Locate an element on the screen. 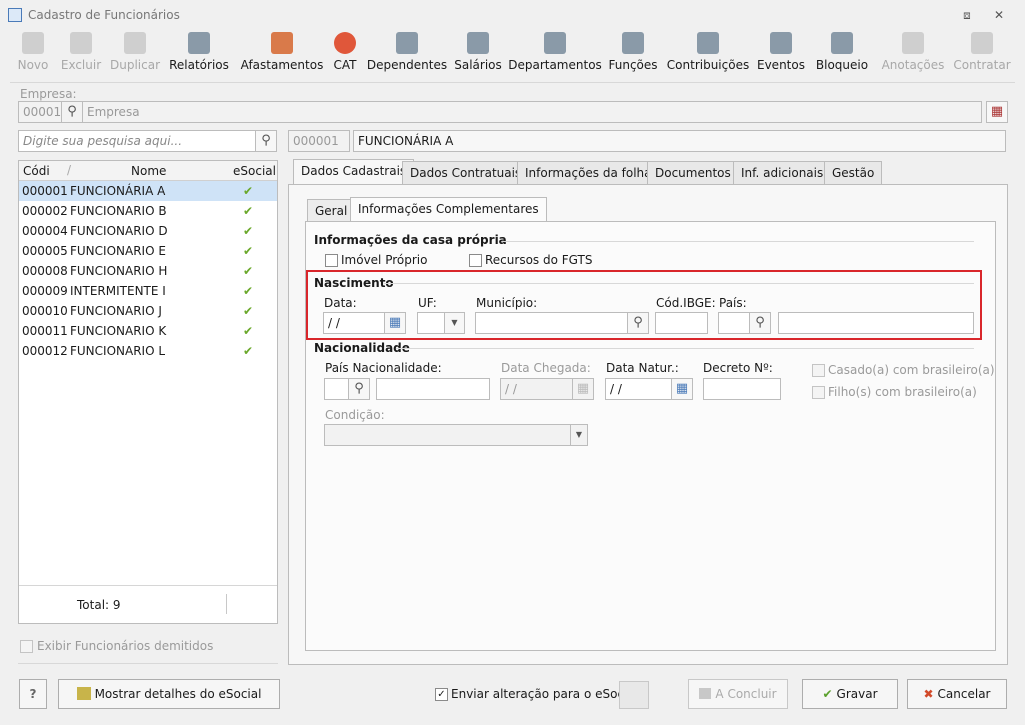 This screenshot has width=1025, height=725. col-header-esocial: eSocial is located at coordinates (254, 171).